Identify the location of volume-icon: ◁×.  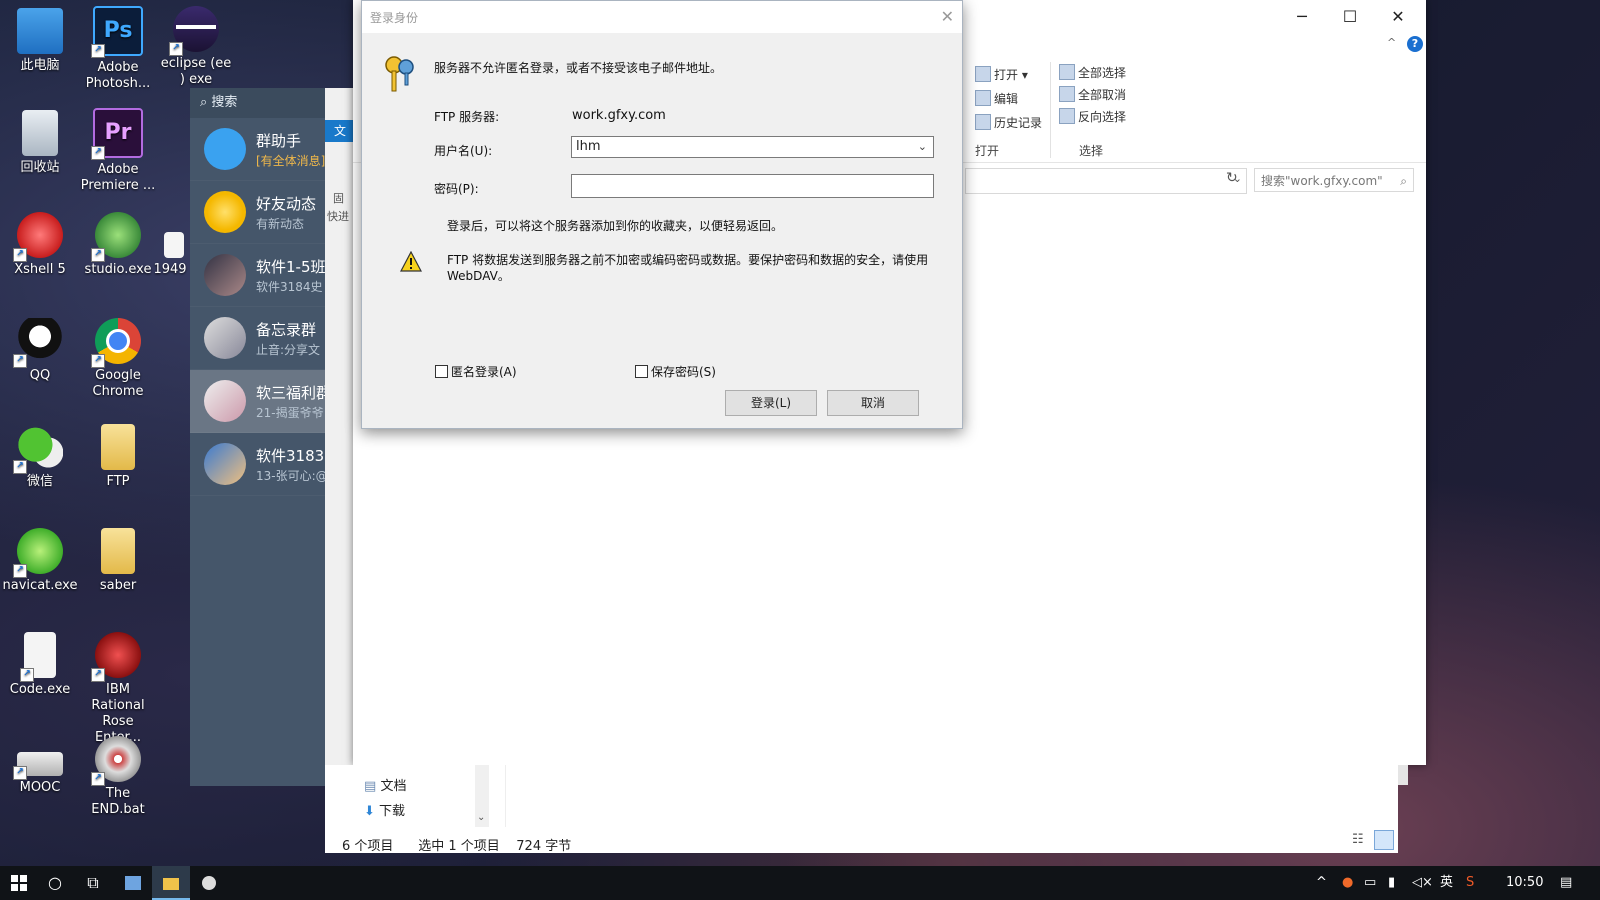
(1422, 883).